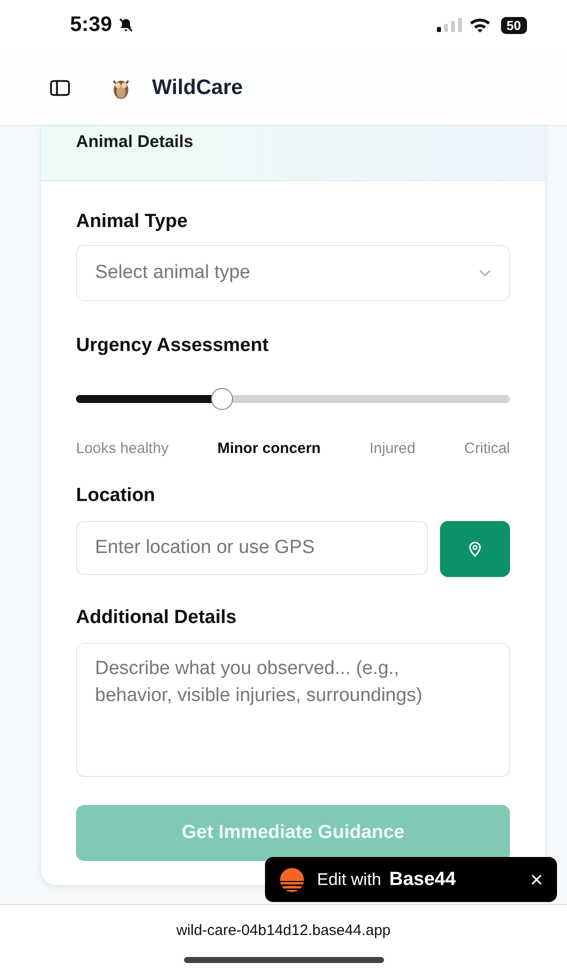 This screenshot has width=567, height=980. I want to click on field-label: Animal Type, so click(132, 222).